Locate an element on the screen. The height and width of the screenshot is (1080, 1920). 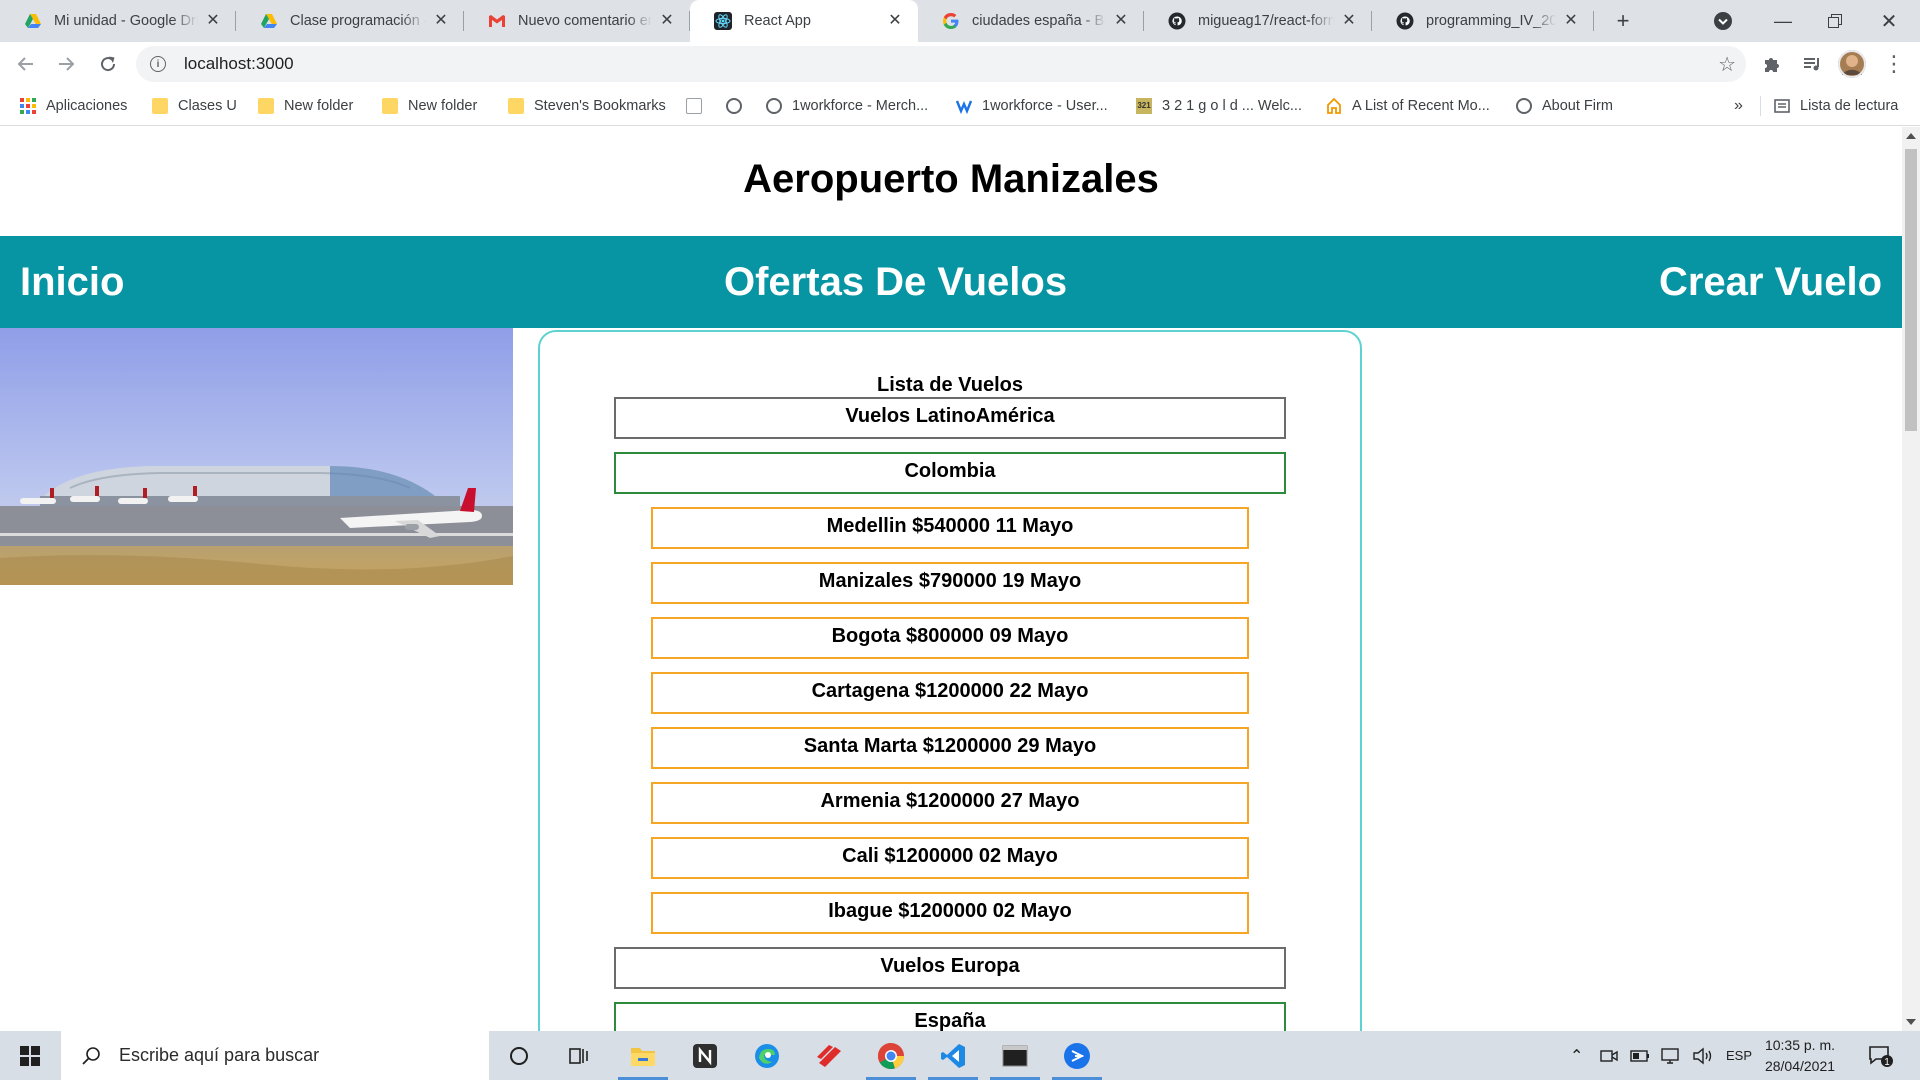
chrome-menu-button: ⋮ is located at coordinates (1894, 64).